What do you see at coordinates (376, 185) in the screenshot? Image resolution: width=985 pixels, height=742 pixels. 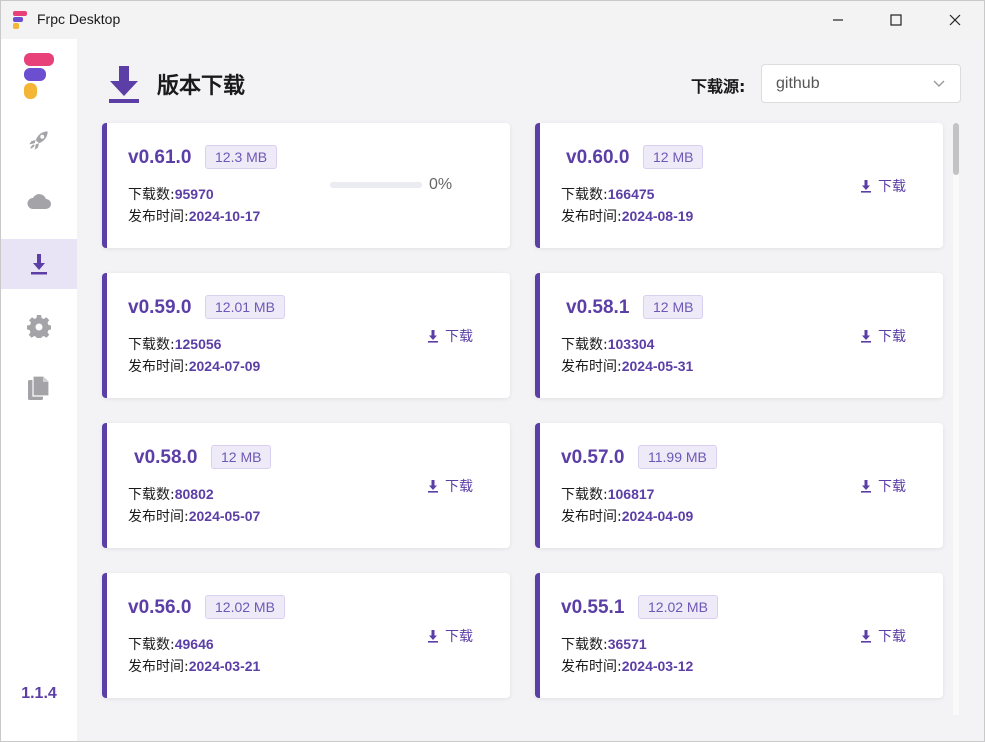 I see `progress-track` at bounding box center [376, 185].